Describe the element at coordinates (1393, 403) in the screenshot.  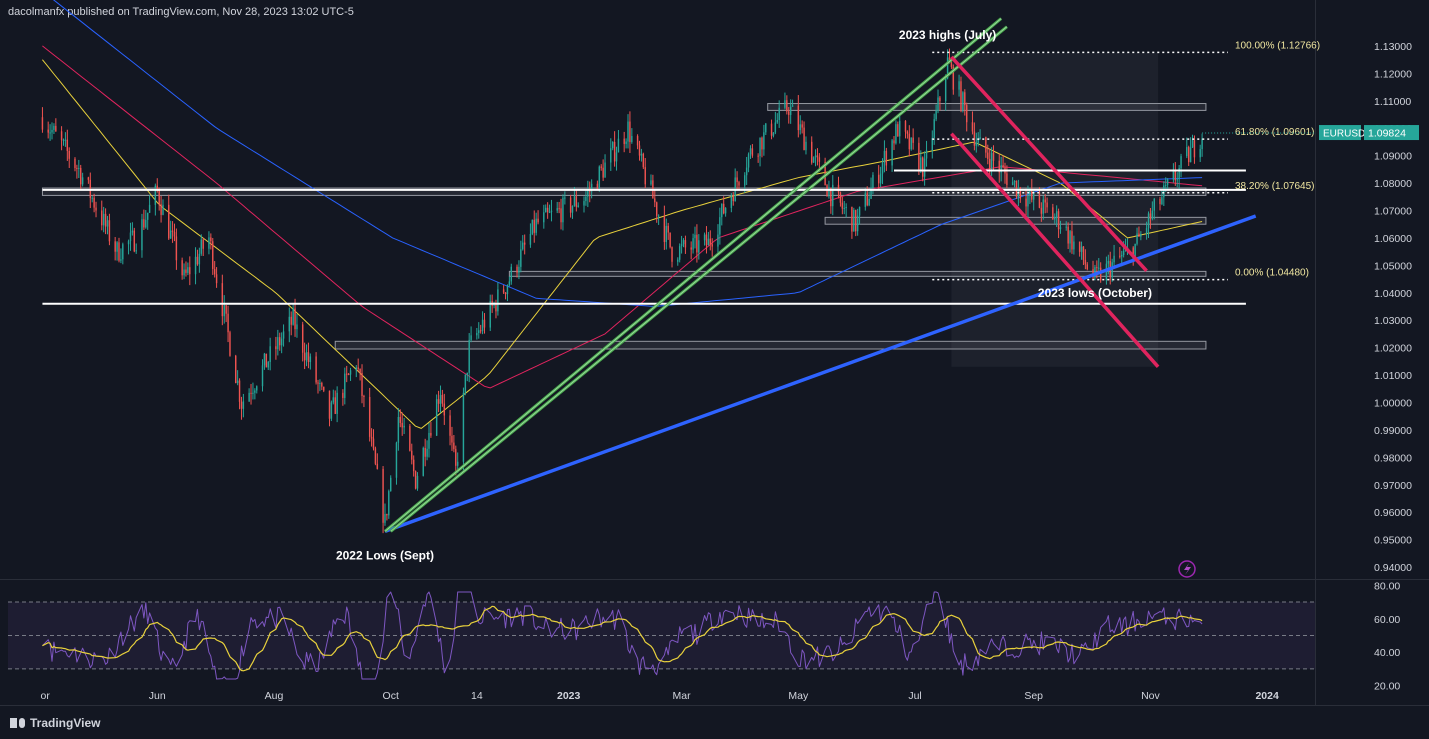
I see `price-axis-tick: 1.00000` at that location.